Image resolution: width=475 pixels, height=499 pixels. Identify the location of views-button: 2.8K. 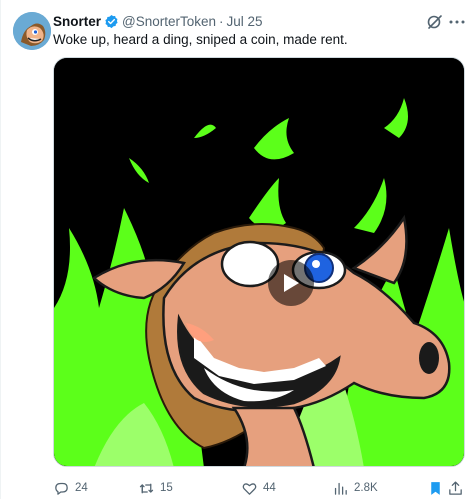
(355, 488).